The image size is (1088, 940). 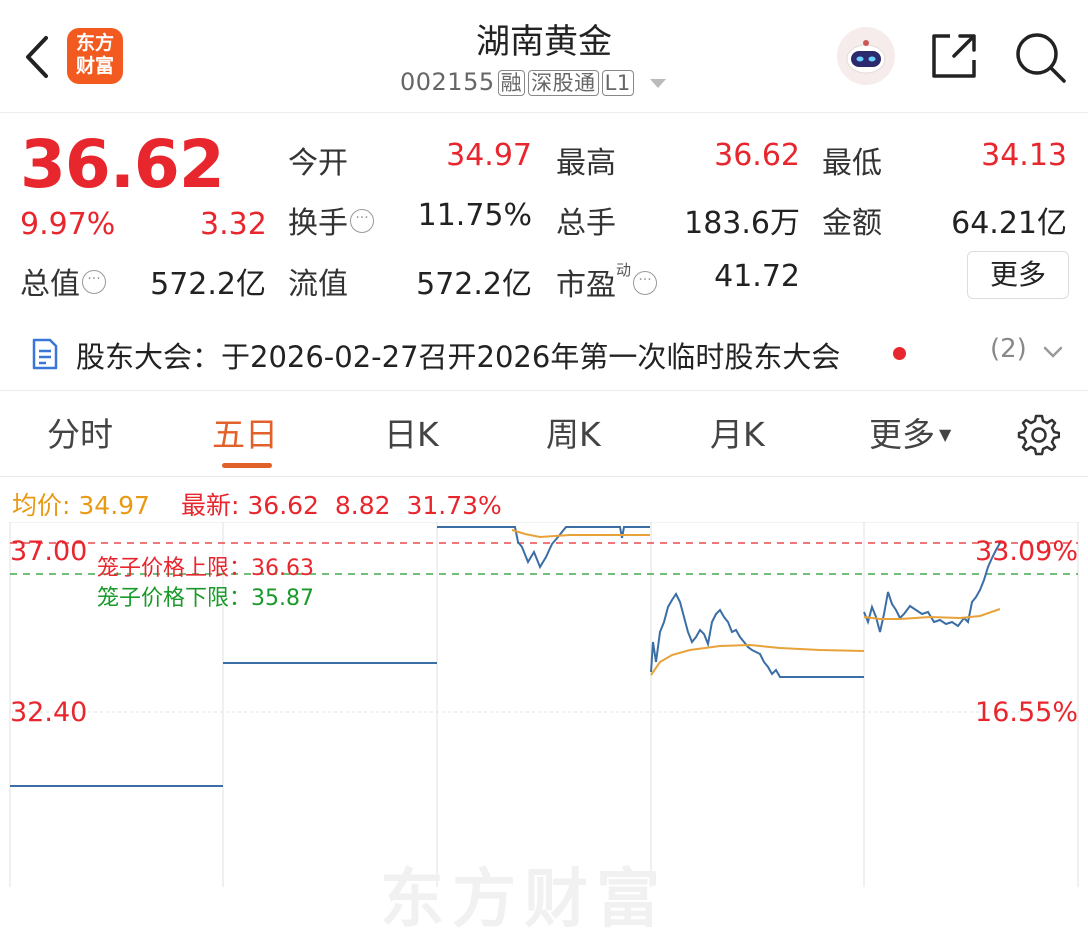 I want to click on open-value: 34.97, so click(x=489, y=155).